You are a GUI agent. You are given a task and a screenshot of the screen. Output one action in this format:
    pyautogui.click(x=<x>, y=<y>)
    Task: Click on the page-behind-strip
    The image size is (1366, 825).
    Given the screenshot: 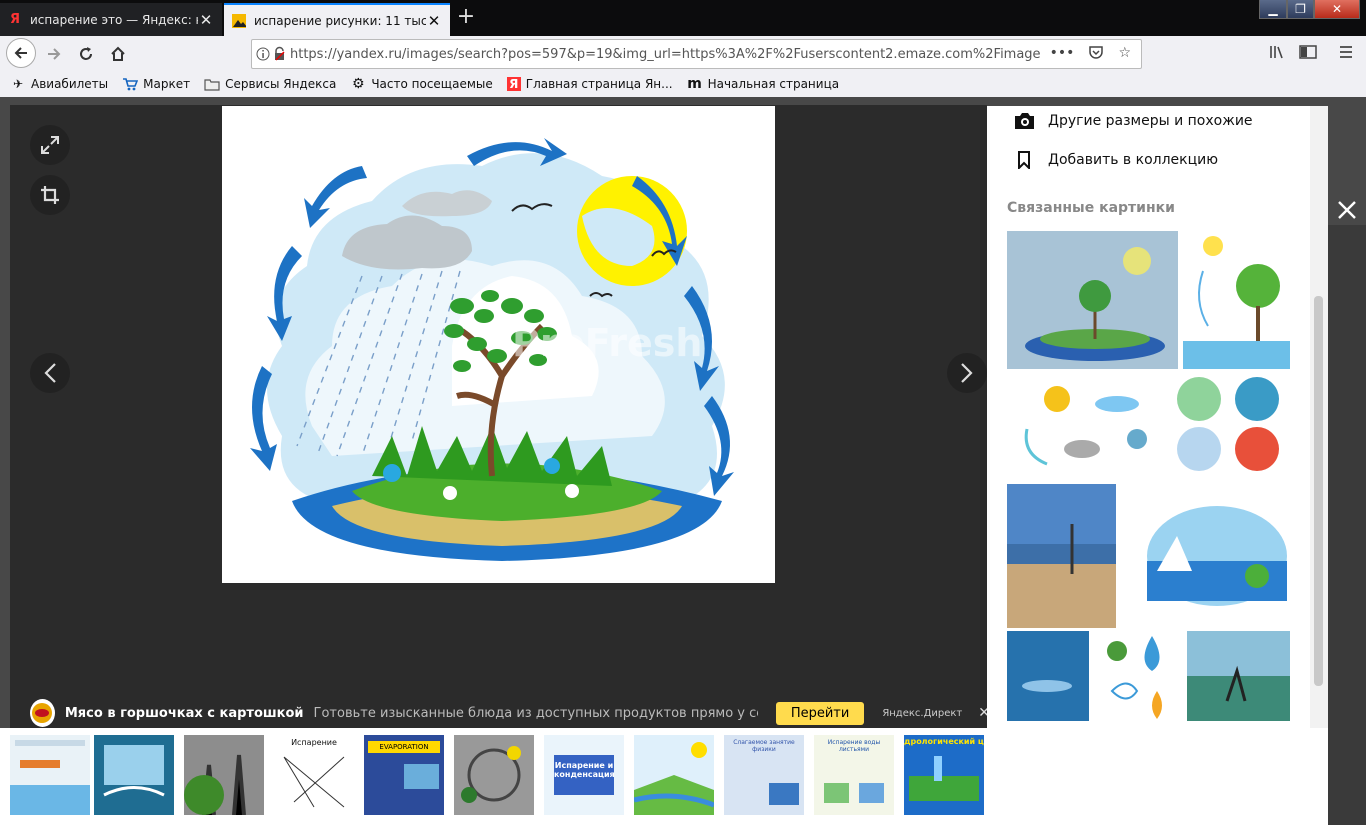 What is the action you would take?
    pyautogui.click(x=1347, y=525)
    